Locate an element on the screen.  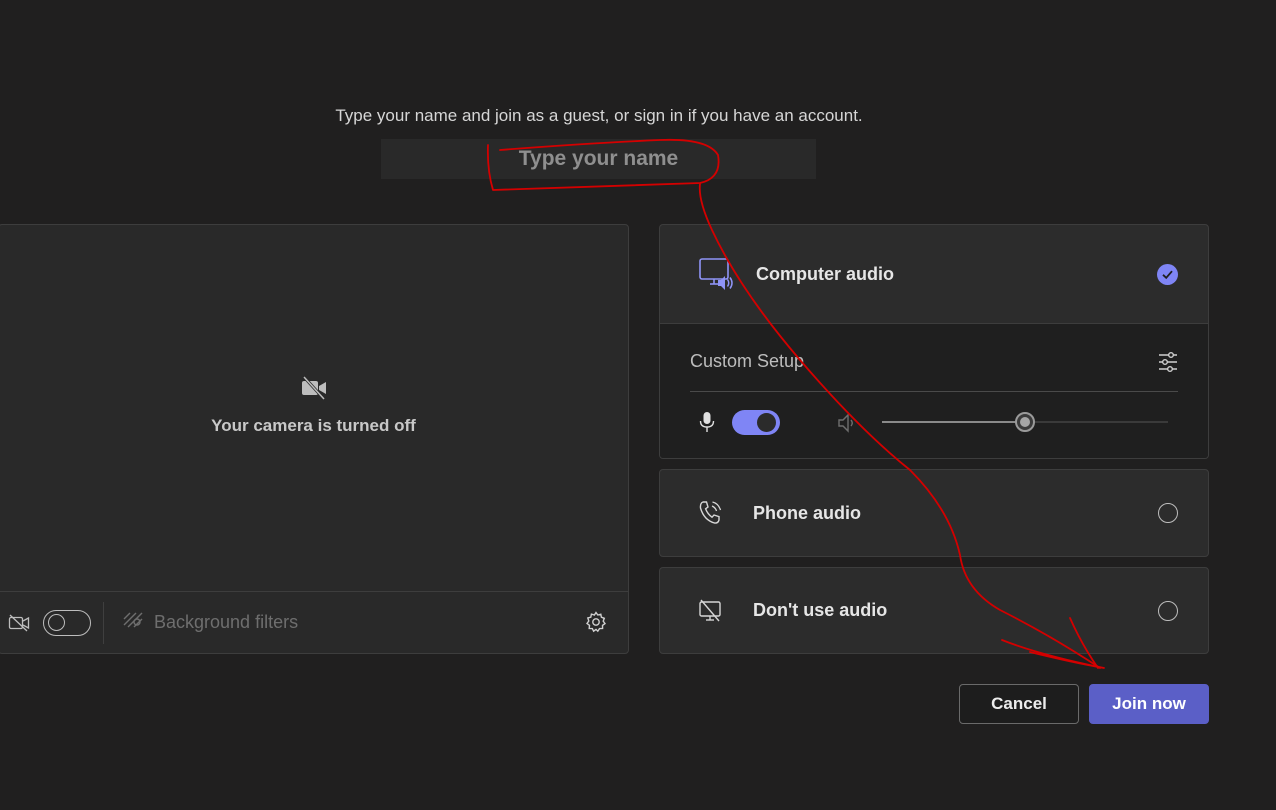
microphone-icon is located at coordinates (707, 422).